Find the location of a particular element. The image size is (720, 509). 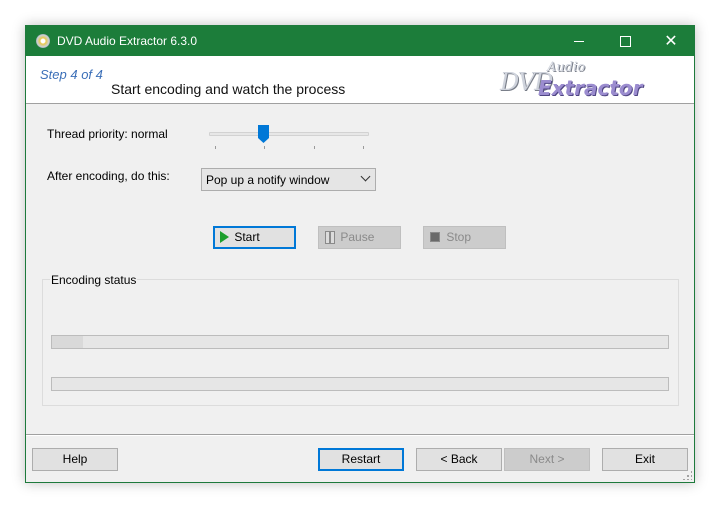

maximize-button is located at coordinates (625, 41).